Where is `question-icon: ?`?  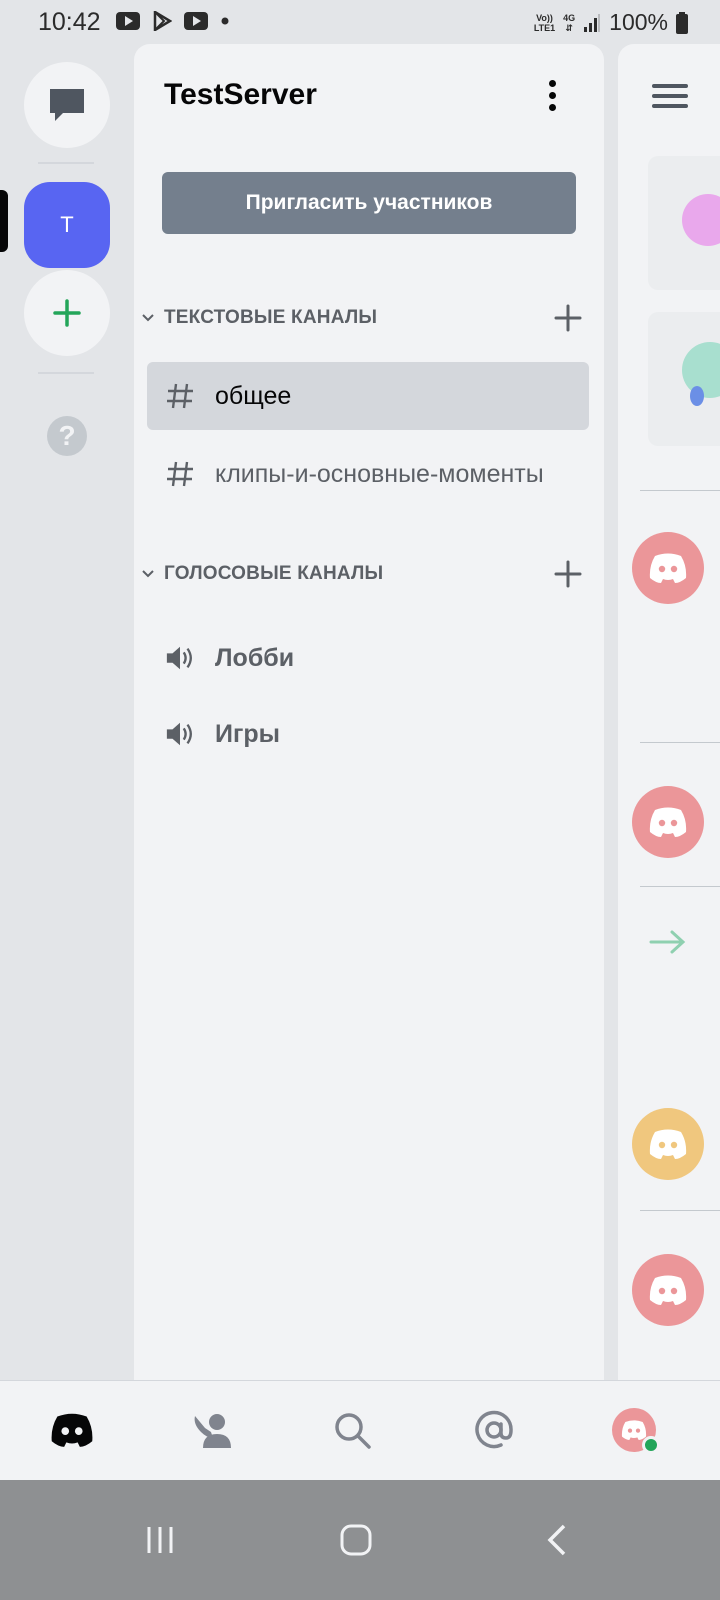
question-icon: ? is located at coordinates (67, 435).